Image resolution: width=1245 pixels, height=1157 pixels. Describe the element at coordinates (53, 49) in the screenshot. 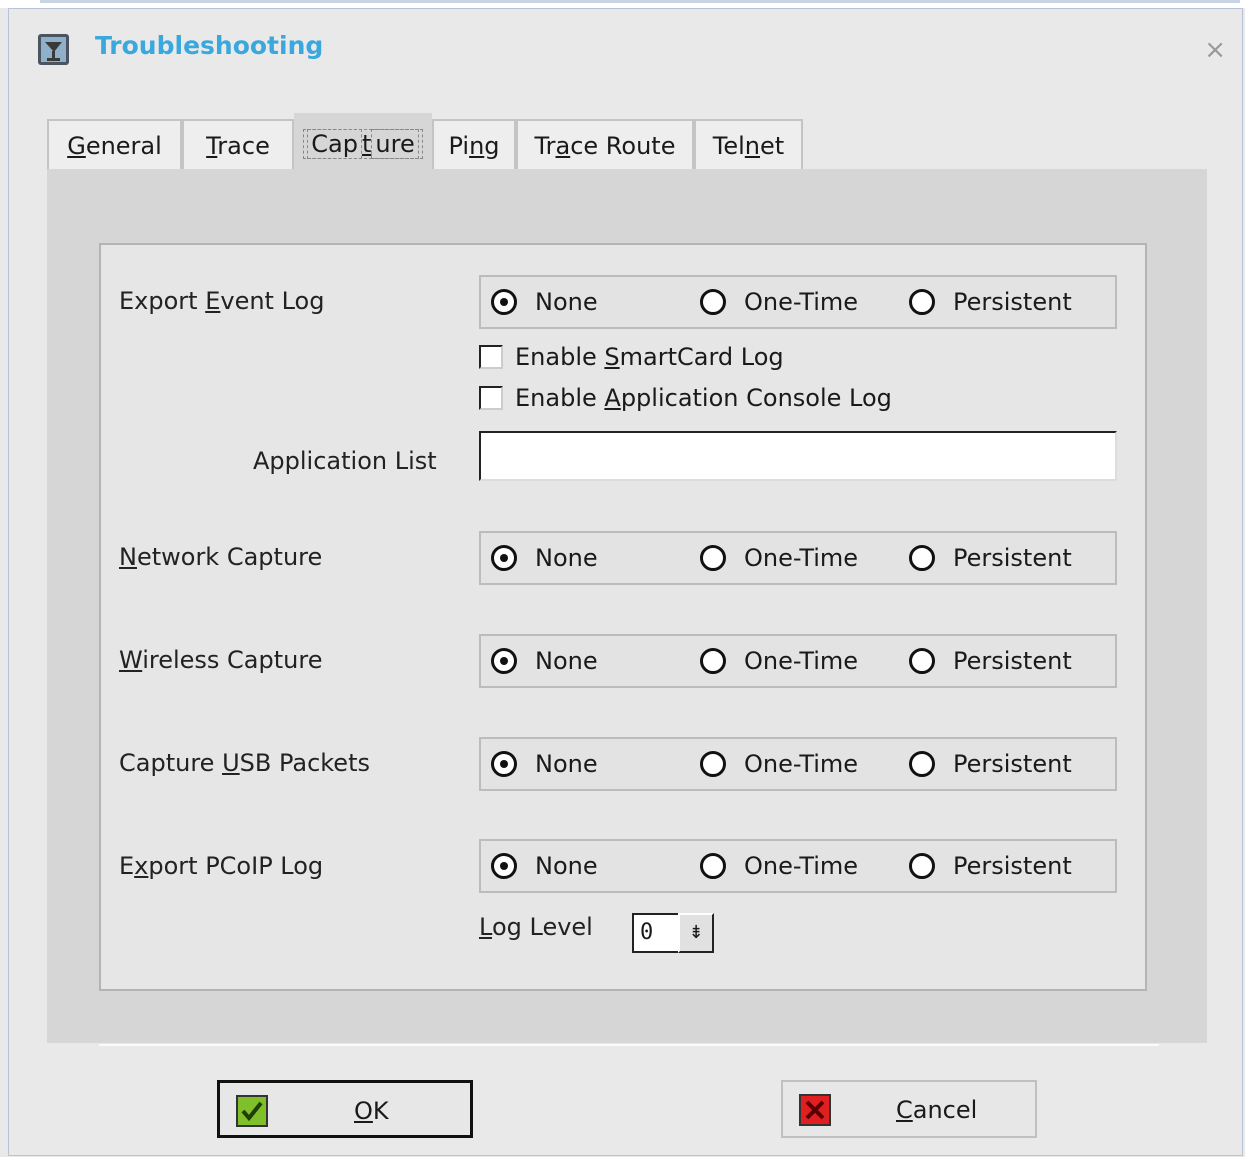

I see `network-tool-icon` at that location.